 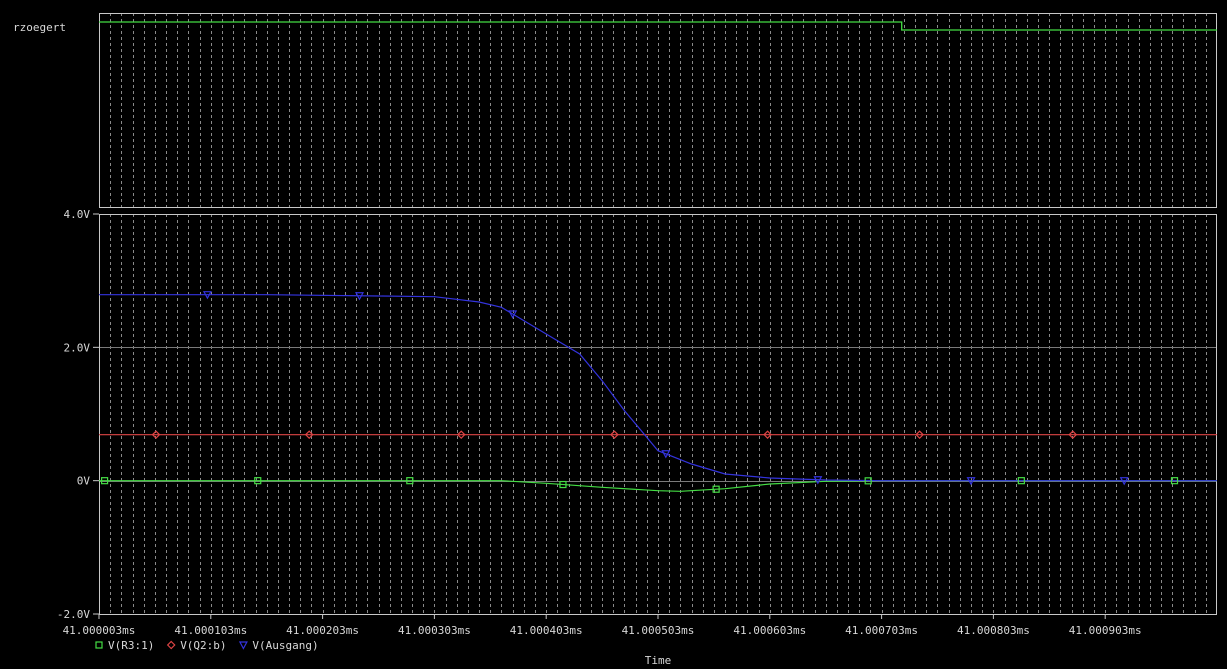 What do you see at coordinates (546, 630) in the screenshot?
I see `x-tick-label: 41.000403ms` at bounding box center [546, 630].